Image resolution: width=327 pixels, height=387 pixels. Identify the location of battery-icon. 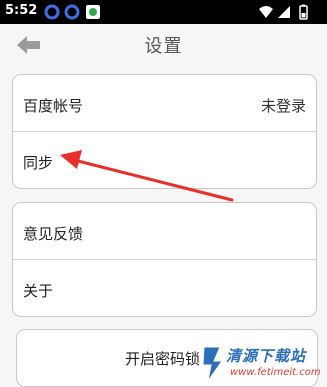
(303, 12).